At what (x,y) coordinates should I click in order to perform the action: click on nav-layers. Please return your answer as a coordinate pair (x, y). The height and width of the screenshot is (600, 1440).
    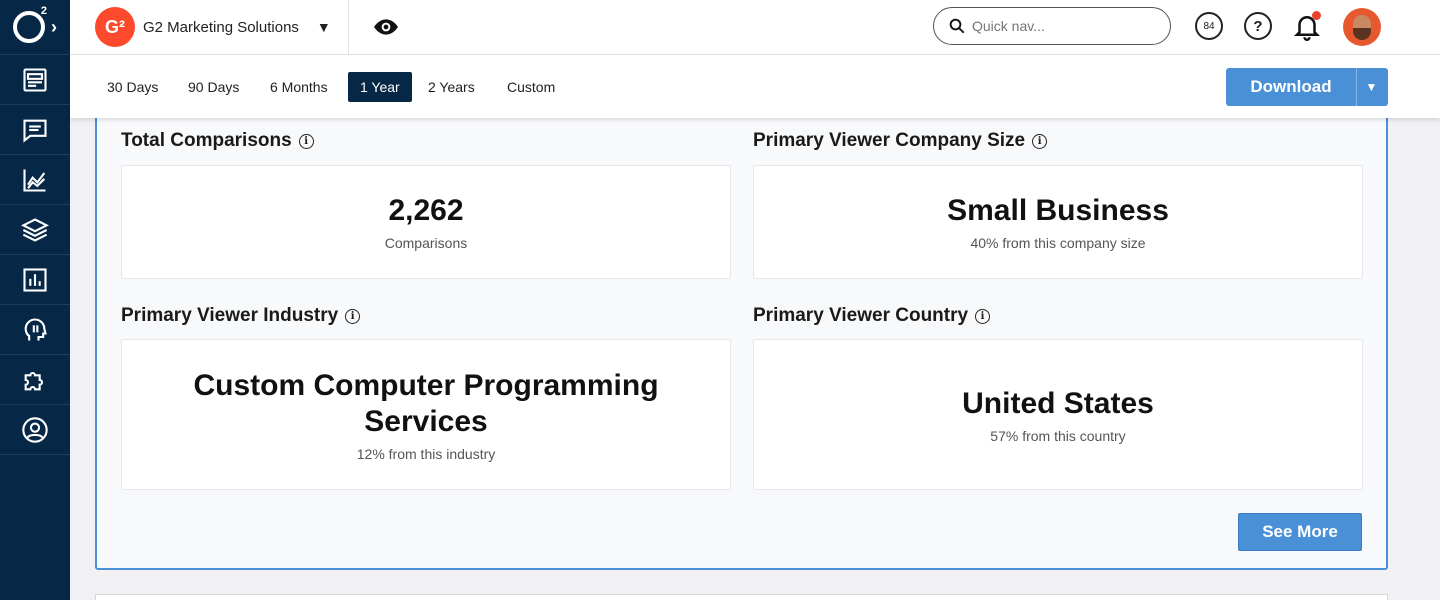
    Looking at the image, I should click on (35, 230).